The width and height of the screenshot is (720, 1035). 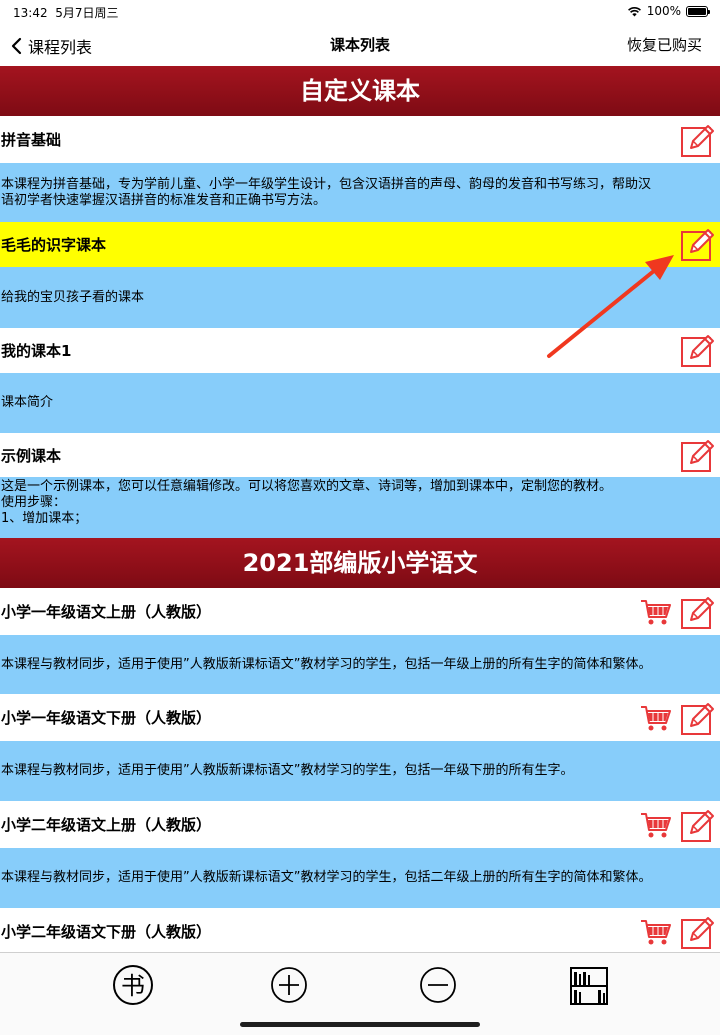 What do you see at coordinates (360, 455) in the screenshot?
I see `course-title-row: 示例课本` at bounding box center [360, 455].